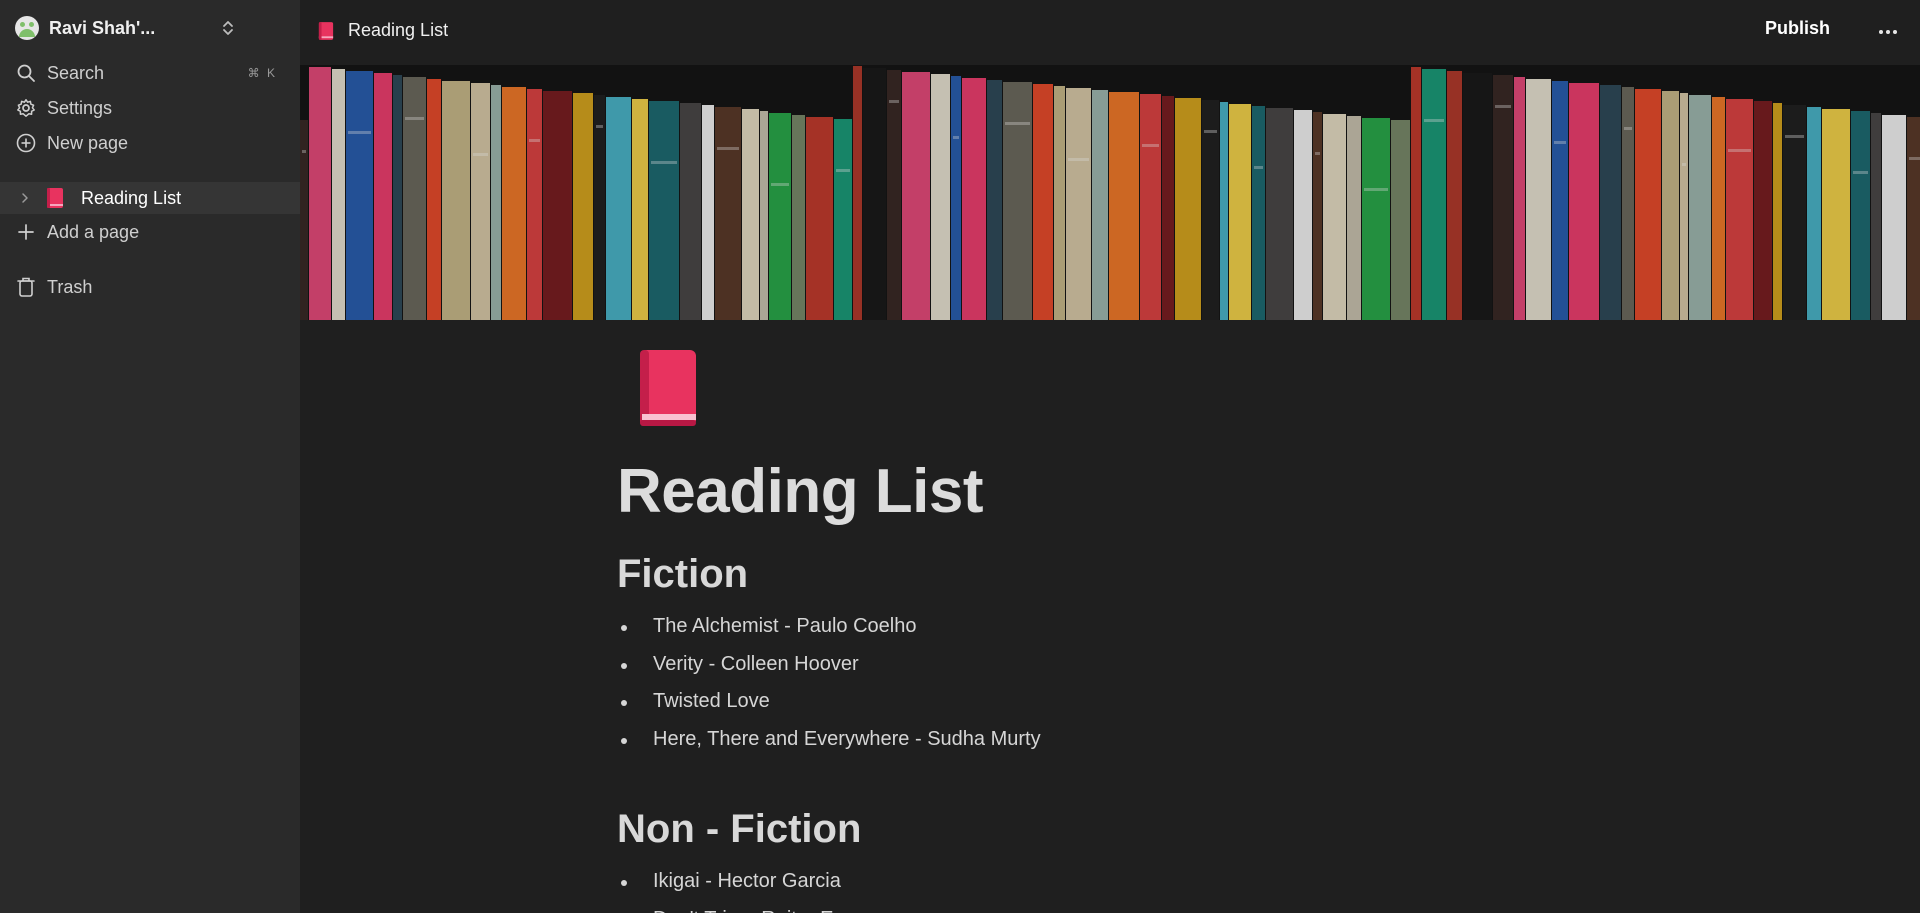  I want to click on list-item: Ikigai - Hector Garcia, so click(733, 886).